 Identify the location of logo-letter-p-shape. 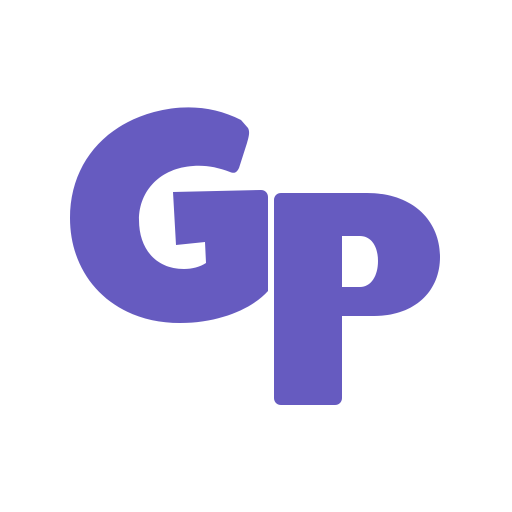
(357, 299).